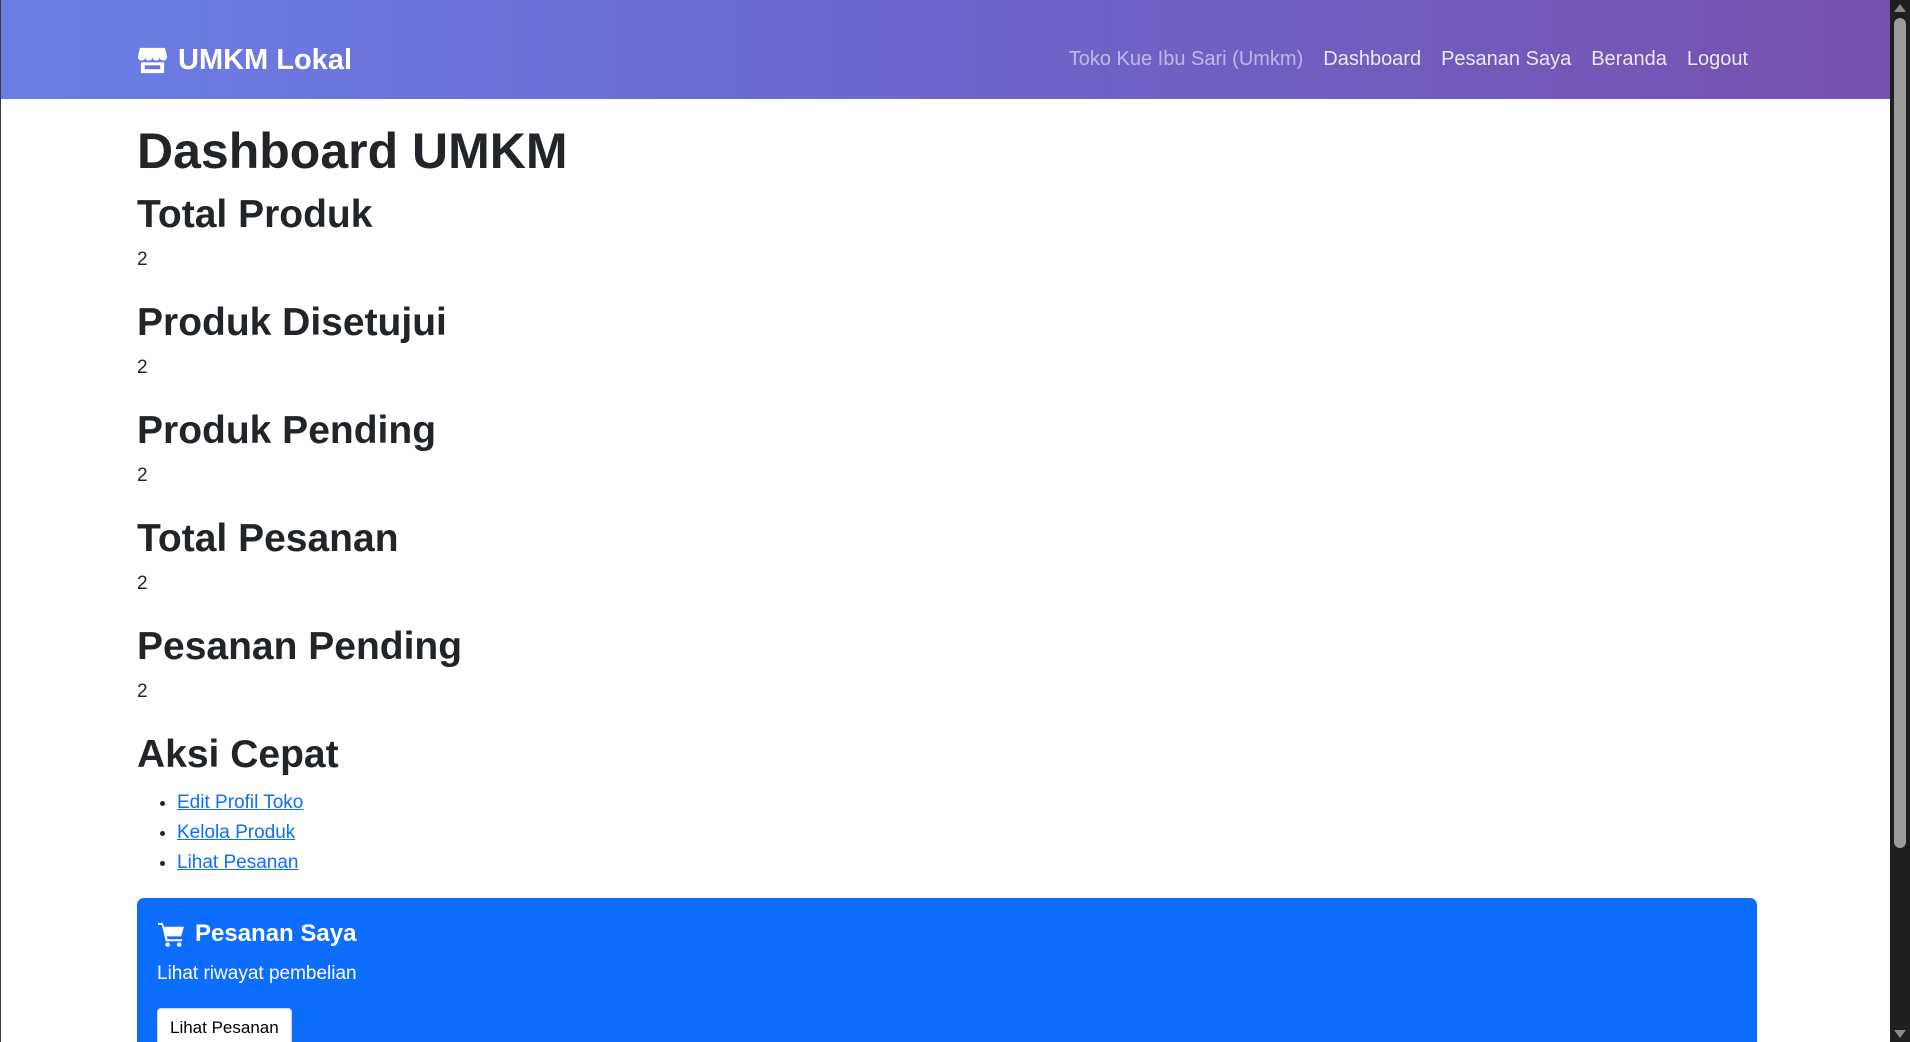 The height and width of the screenshot is (1042, 1910). I want to click on stat-produk-pending: Produk Pending 2, so click(947, 448).